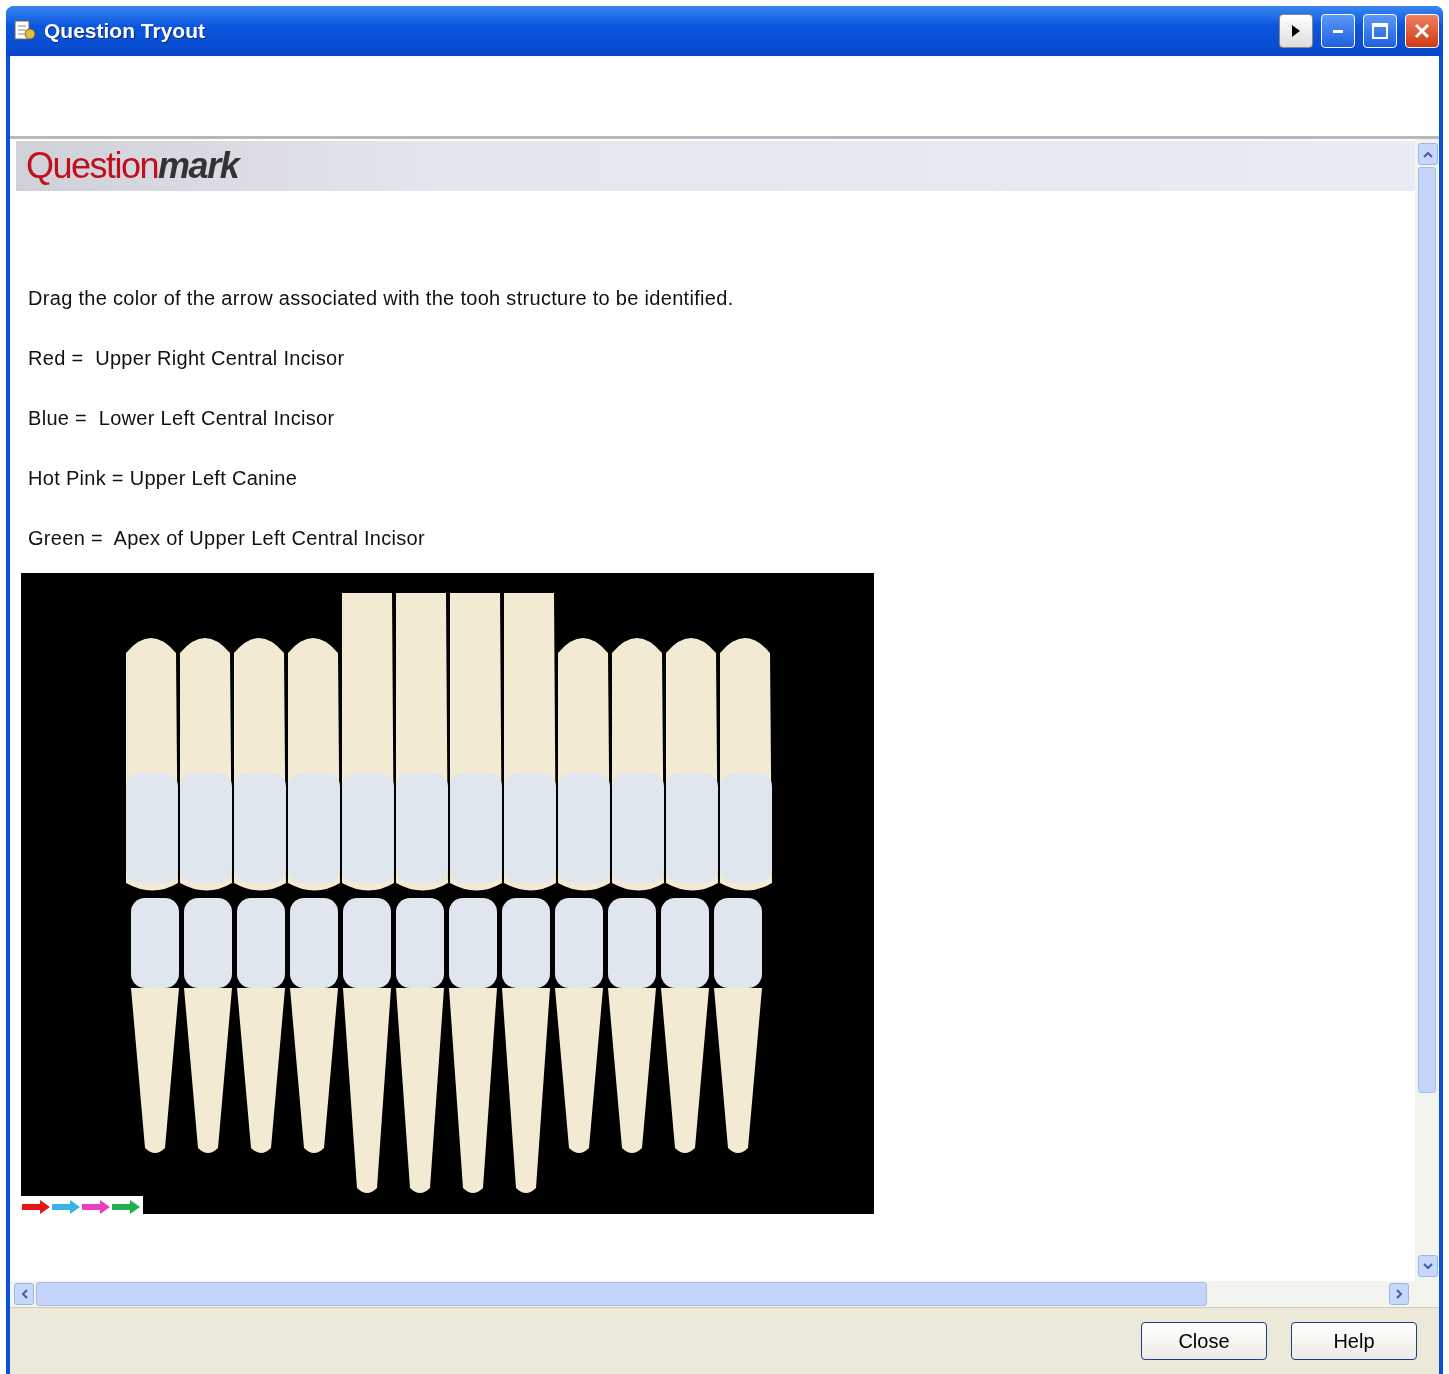  I want to click on minimize-icon, so click(1338, 31).